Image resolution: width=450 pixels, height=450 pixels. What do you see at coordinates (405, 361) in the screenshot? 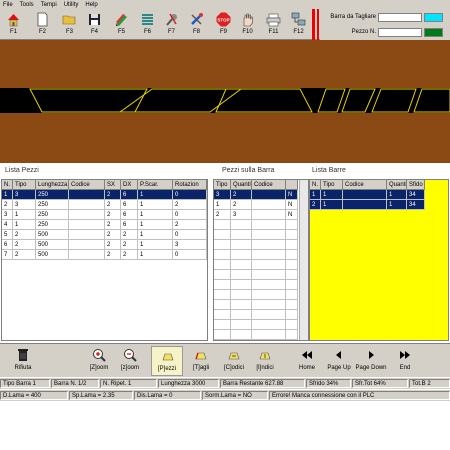
I see `end-nav-button: End` at bounding box center [405, 361].